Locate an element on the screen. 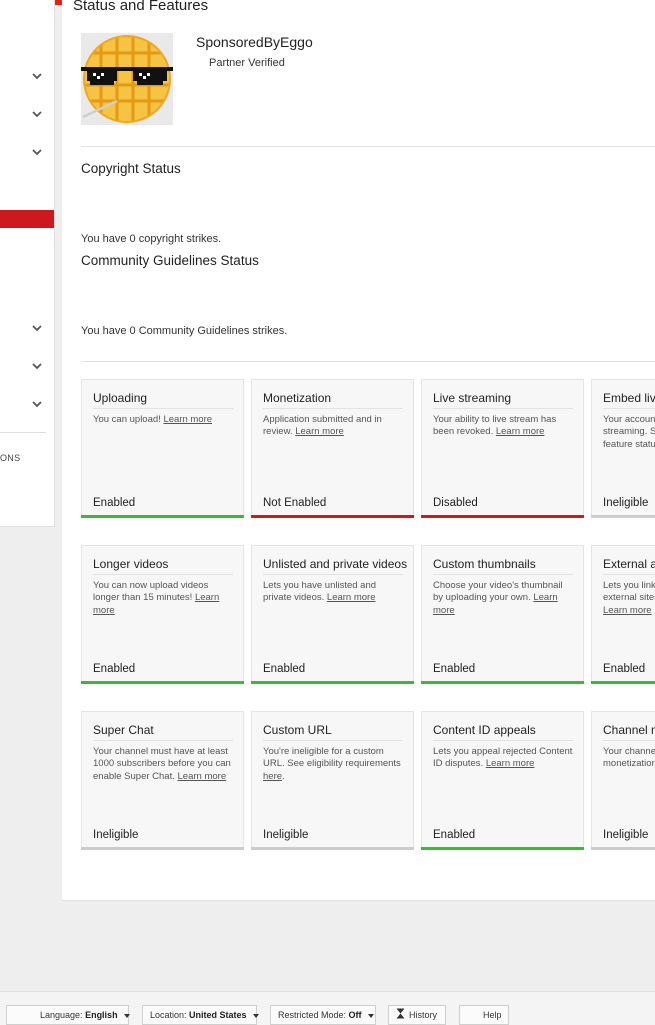 The image size is (655, 1025). feature-title: Live streaming is located at coordinates (472, 398).